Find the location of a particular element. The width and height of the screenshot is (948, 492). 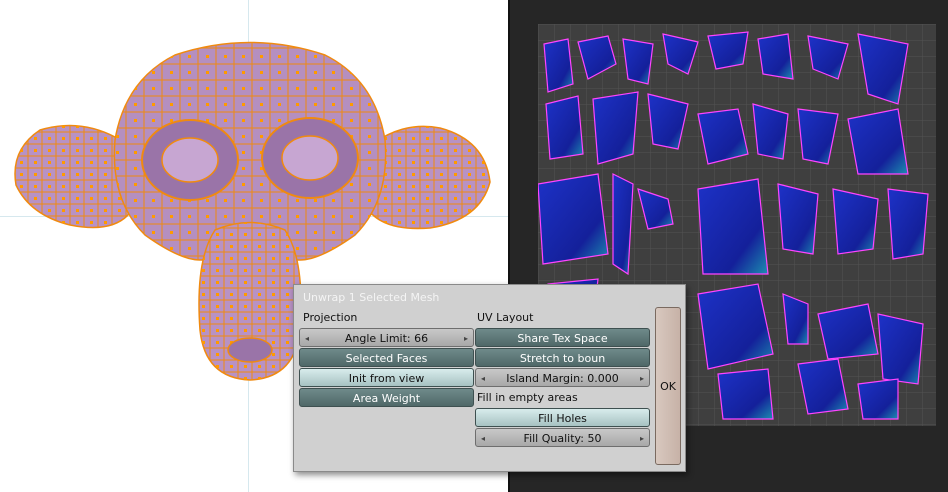

island-margin-field: ◂ Island Margin: 0.000 ▸ is located at coordinates (562, 377).